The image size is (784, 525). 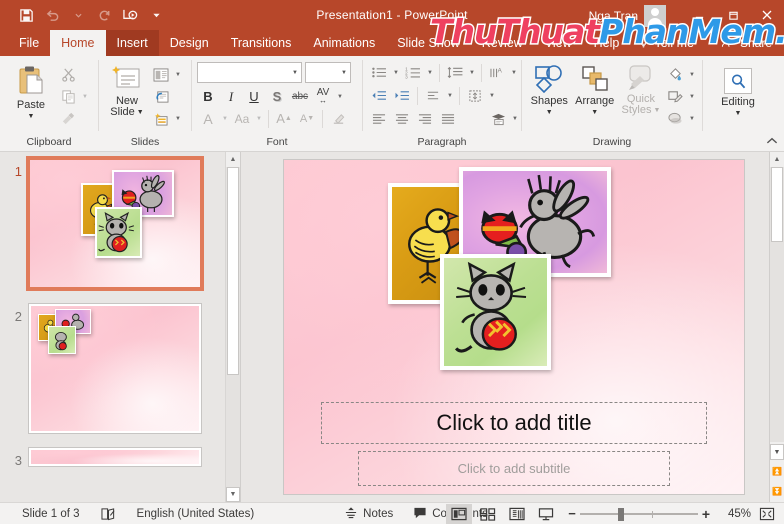 What do you see at coordinates (627, 16) in the screenshot?
I see `account-info: Nga Tran` at bounding box center [627, 16].